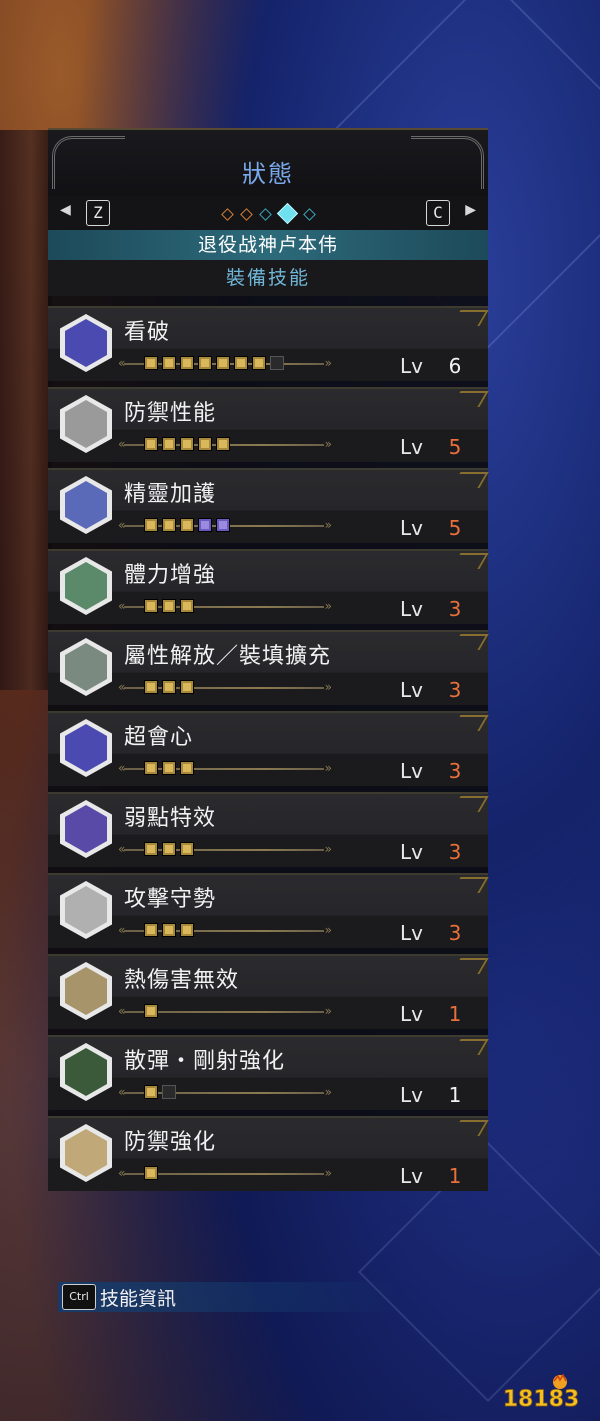  I want to click on skill-row: 弱點特效 «» Lv 3, so click(268, 829).